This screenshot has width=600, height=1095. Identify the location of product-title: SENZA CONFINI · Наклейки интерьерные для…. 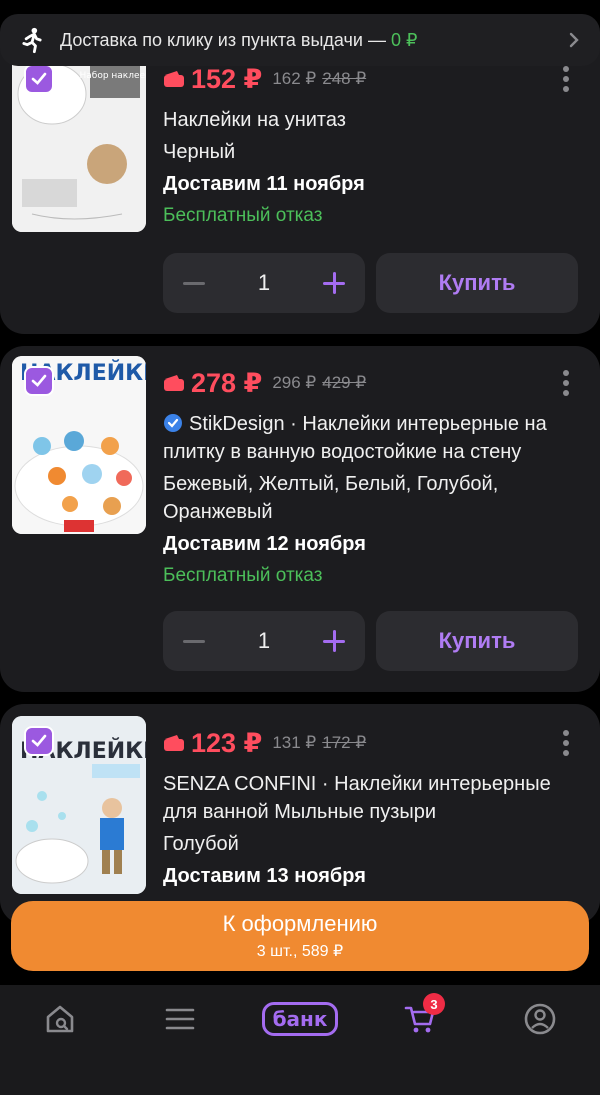
(361, 798).